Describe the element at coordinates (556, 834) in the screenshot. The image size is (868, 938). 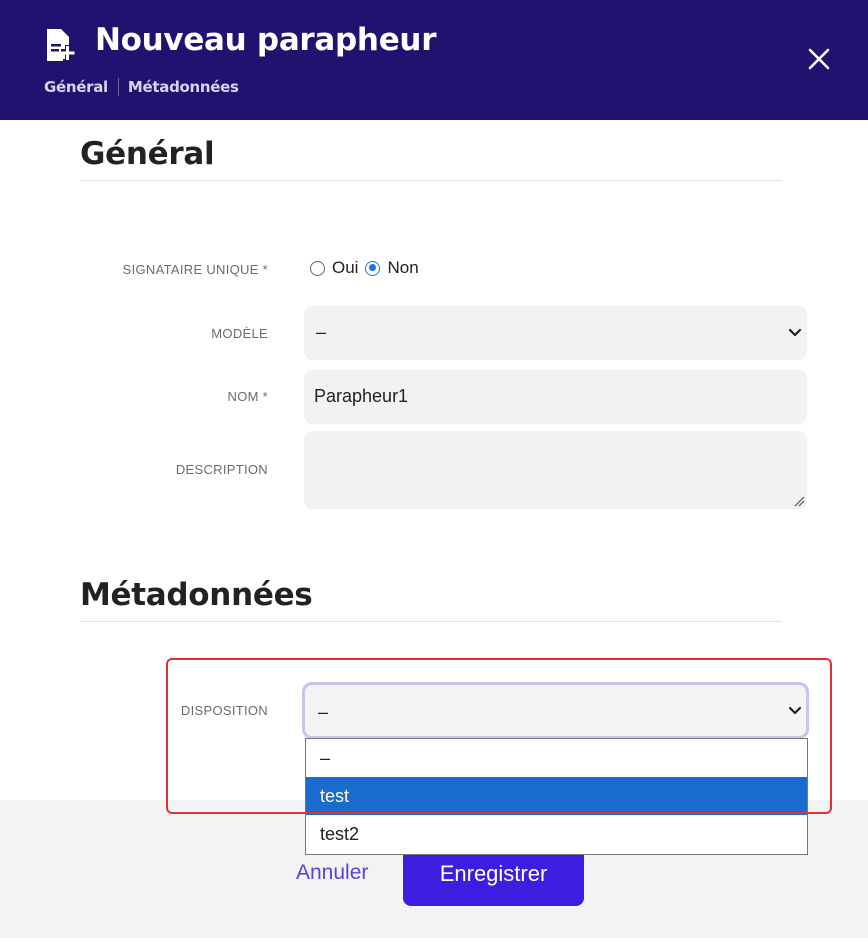
I see `dropdown-option: test2` at that location.